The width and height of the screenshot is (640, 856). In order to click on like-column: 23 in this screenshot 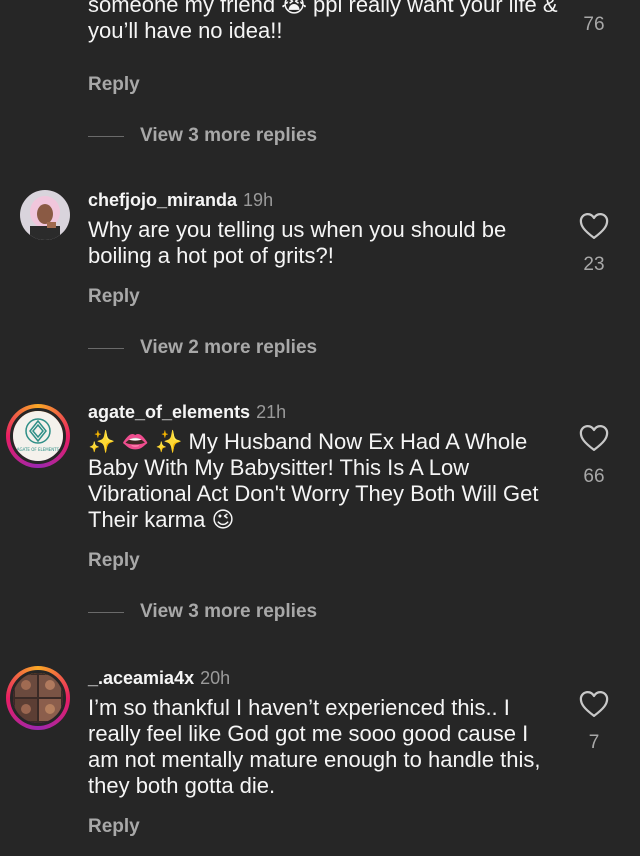, I will do `click(594, 244)`.